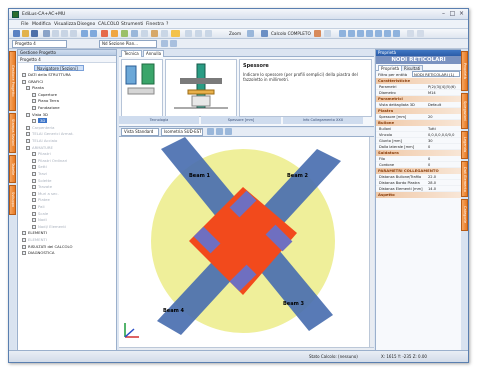  I want to click on ortho-icon, so click(208, 33).